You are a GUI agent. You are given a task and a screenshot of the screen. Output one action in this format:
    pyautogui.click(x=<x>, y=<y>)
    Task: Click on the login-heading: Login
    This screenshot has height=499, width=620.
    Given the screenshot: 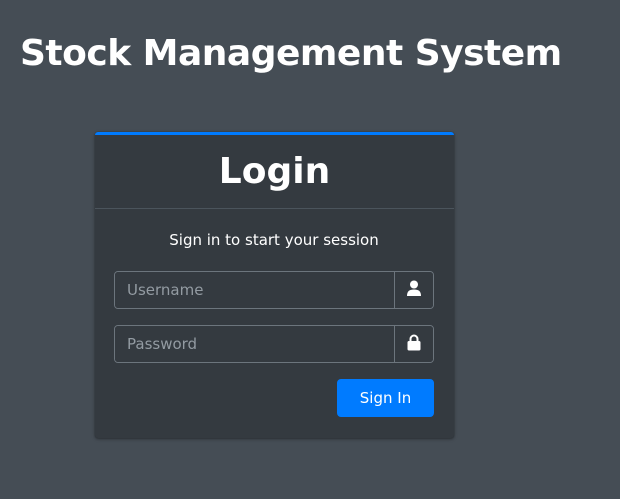 What is the action you would take?
    pyautogui.click(x=274, y=171)
    